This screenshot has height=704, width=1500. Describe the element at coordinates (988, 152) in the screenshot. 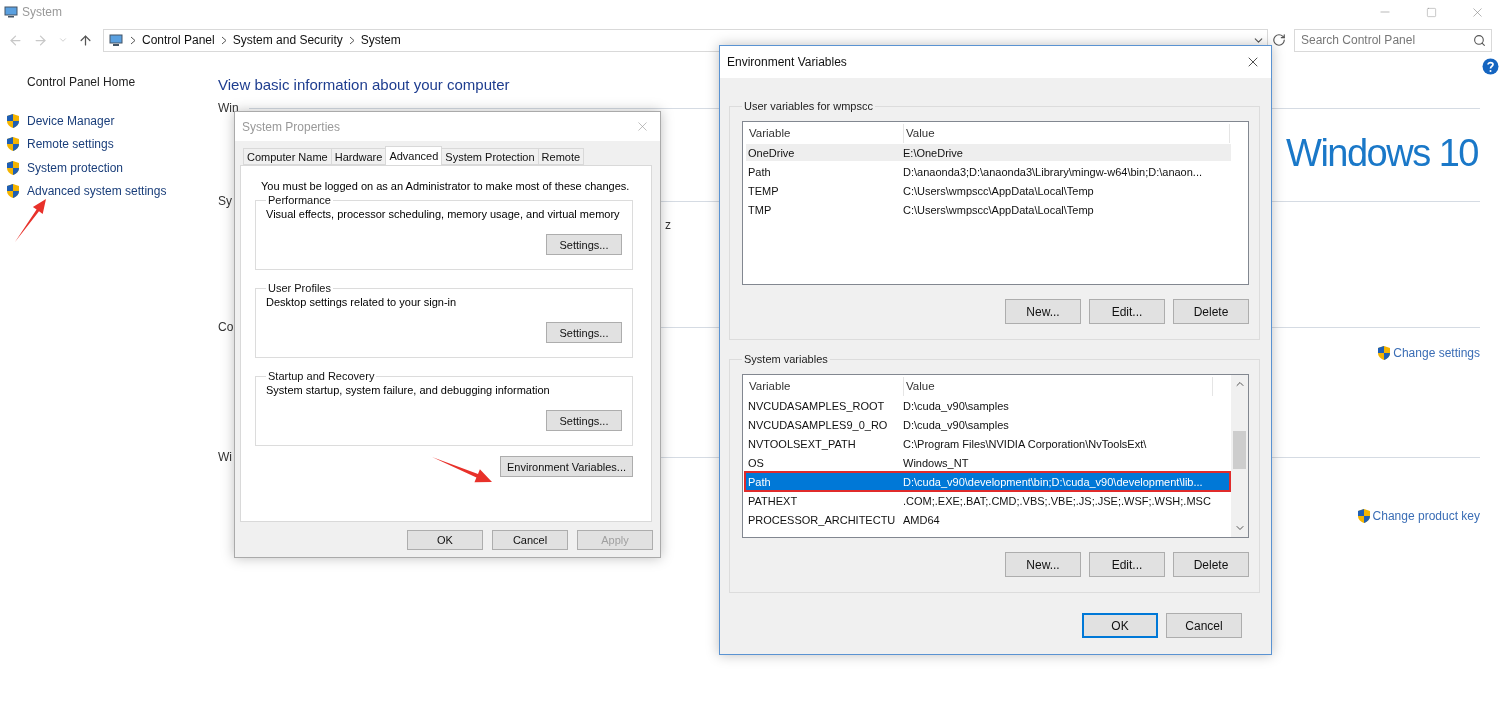

I see `variable-row: OneDrive E:\OneDrive` at that location.